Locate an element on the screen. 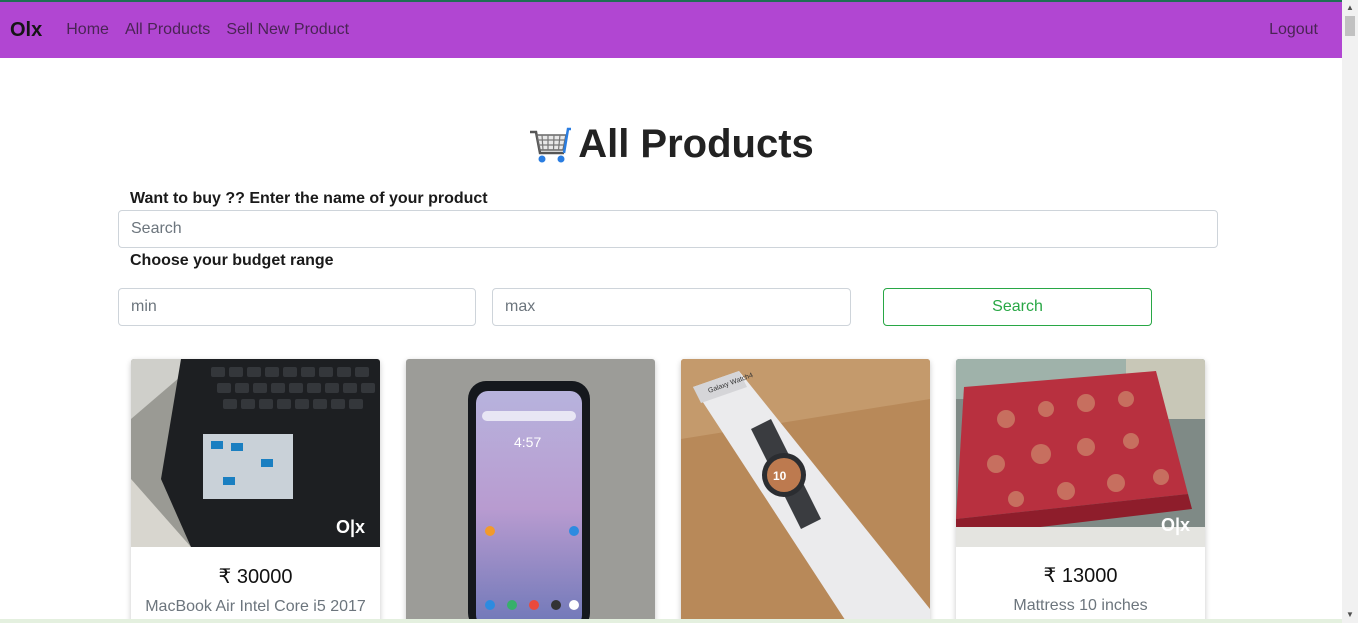 The width and height of the screenshot is (1358, 623). product-name: MacBook Air Intel Core i5 2017 is located at coordinates (255, 606).